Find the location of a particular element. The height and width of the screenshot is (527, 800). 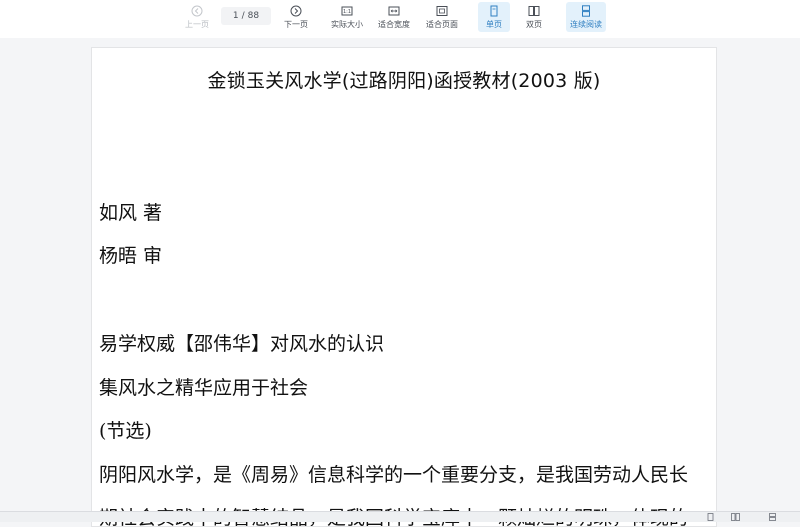

double-page-view-icon is located at coordinates (735, 517).